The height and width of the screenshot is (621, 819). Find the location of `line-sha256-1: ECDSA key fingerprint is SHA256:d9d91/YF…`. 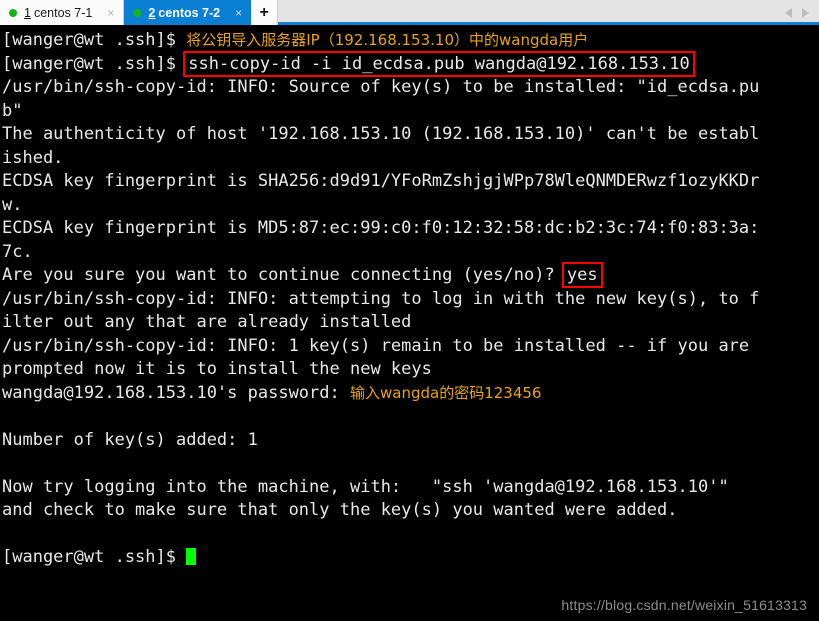

line-sha256-1: ECDSA key fingerprint is SHA256:d9d91/YF… is located at coordinates (410, 182).